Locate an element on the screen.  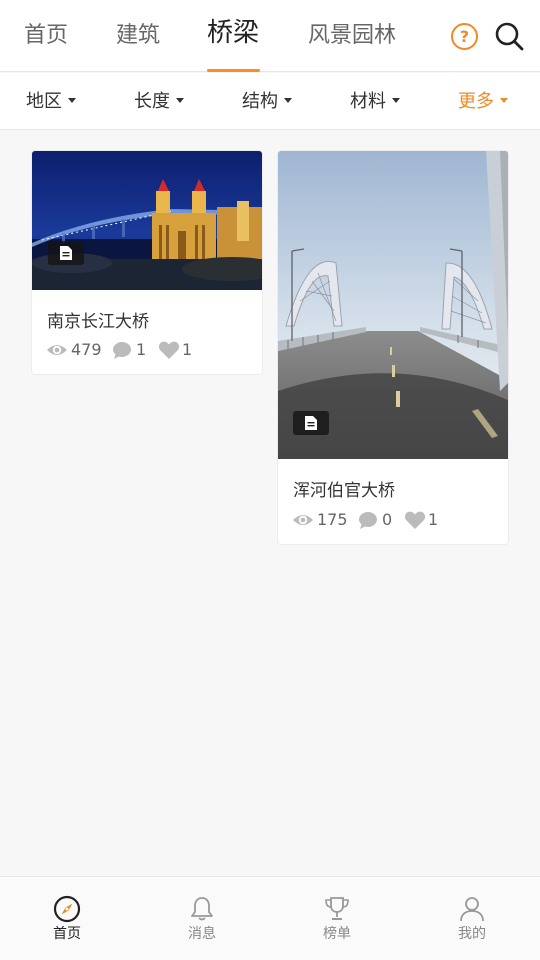
user-icon is located at coordinates (472, 909).